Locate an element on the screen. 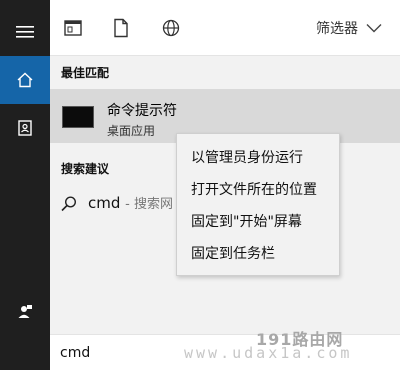 The width and height of the screenshot is (400, 370). documents-icon is located at coordinates (121, 28).